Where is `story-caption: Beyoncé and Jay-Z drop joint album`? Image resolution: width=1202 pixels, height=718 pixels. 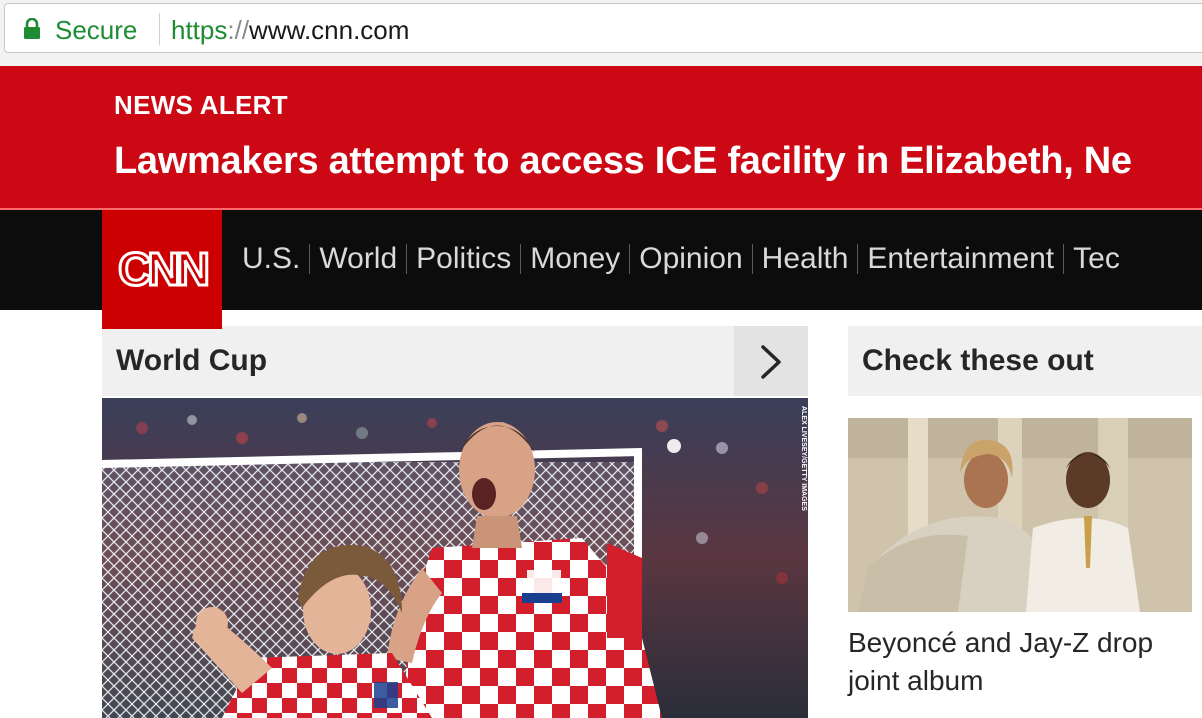 story-caption: Beyoncé and Jay-Z drop joint album is located at coordinates (1018, 662).